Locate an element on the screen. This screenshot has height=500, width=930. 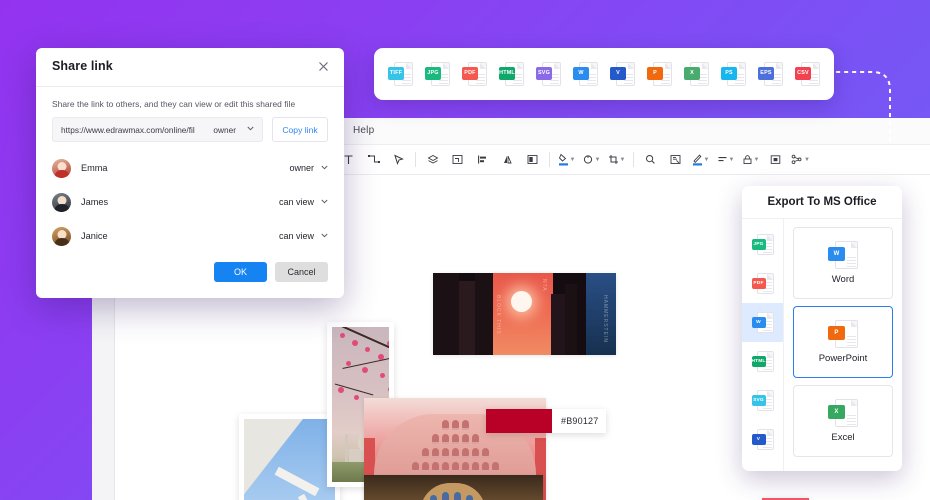
file-eps-icon: EPS is located at coordinates (770, 74).